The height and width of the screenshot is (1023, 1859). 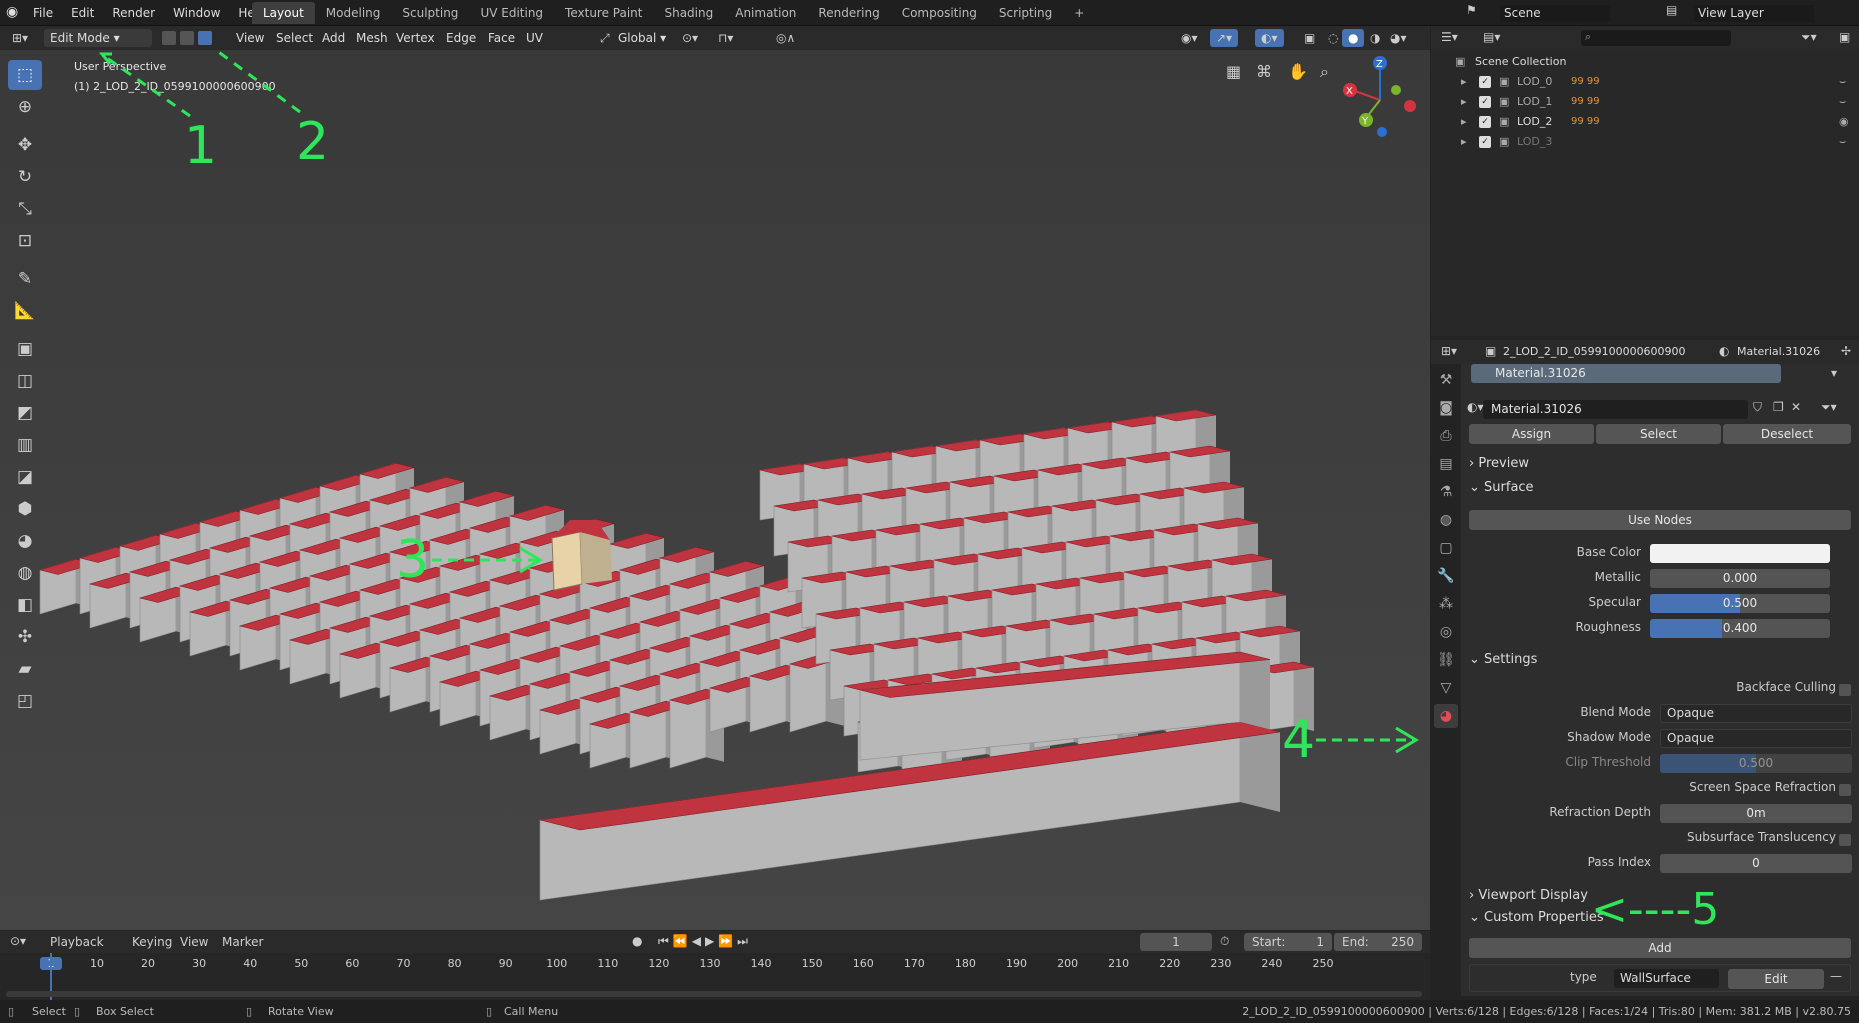 I want to click on tab-sculpting: Sculpting, so click(x=430, y=13).